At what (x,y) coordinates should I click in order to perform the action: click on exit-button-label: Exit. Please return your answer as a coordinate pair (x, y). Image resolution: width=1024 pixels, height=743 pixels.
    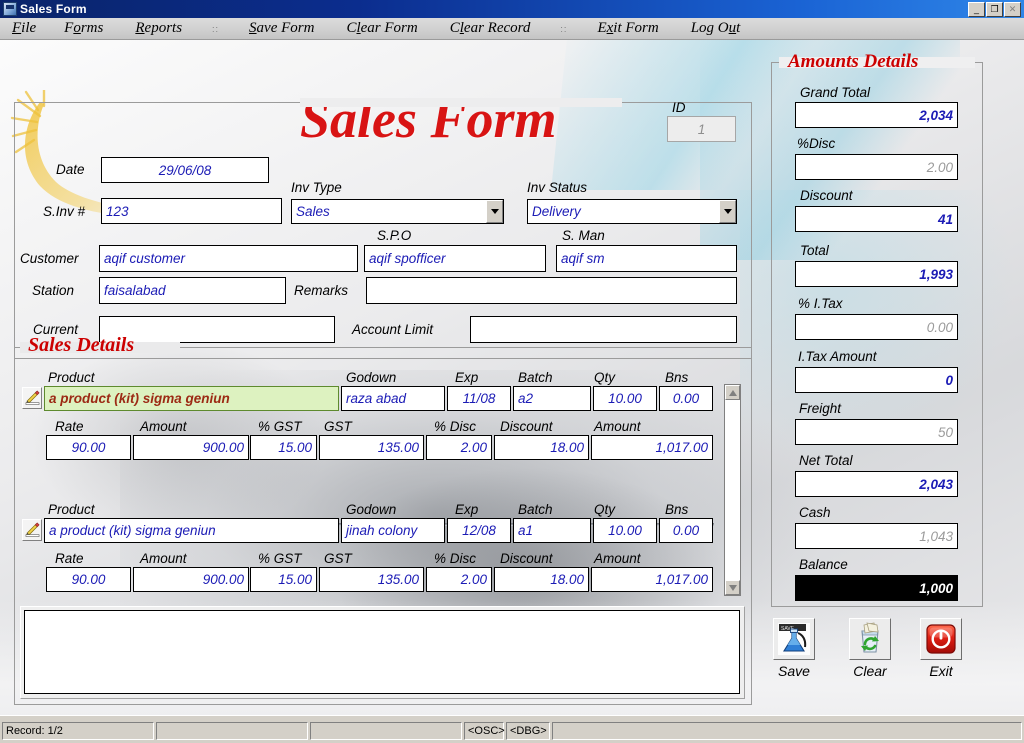
    Looking at the image, I should click on (941, 671).